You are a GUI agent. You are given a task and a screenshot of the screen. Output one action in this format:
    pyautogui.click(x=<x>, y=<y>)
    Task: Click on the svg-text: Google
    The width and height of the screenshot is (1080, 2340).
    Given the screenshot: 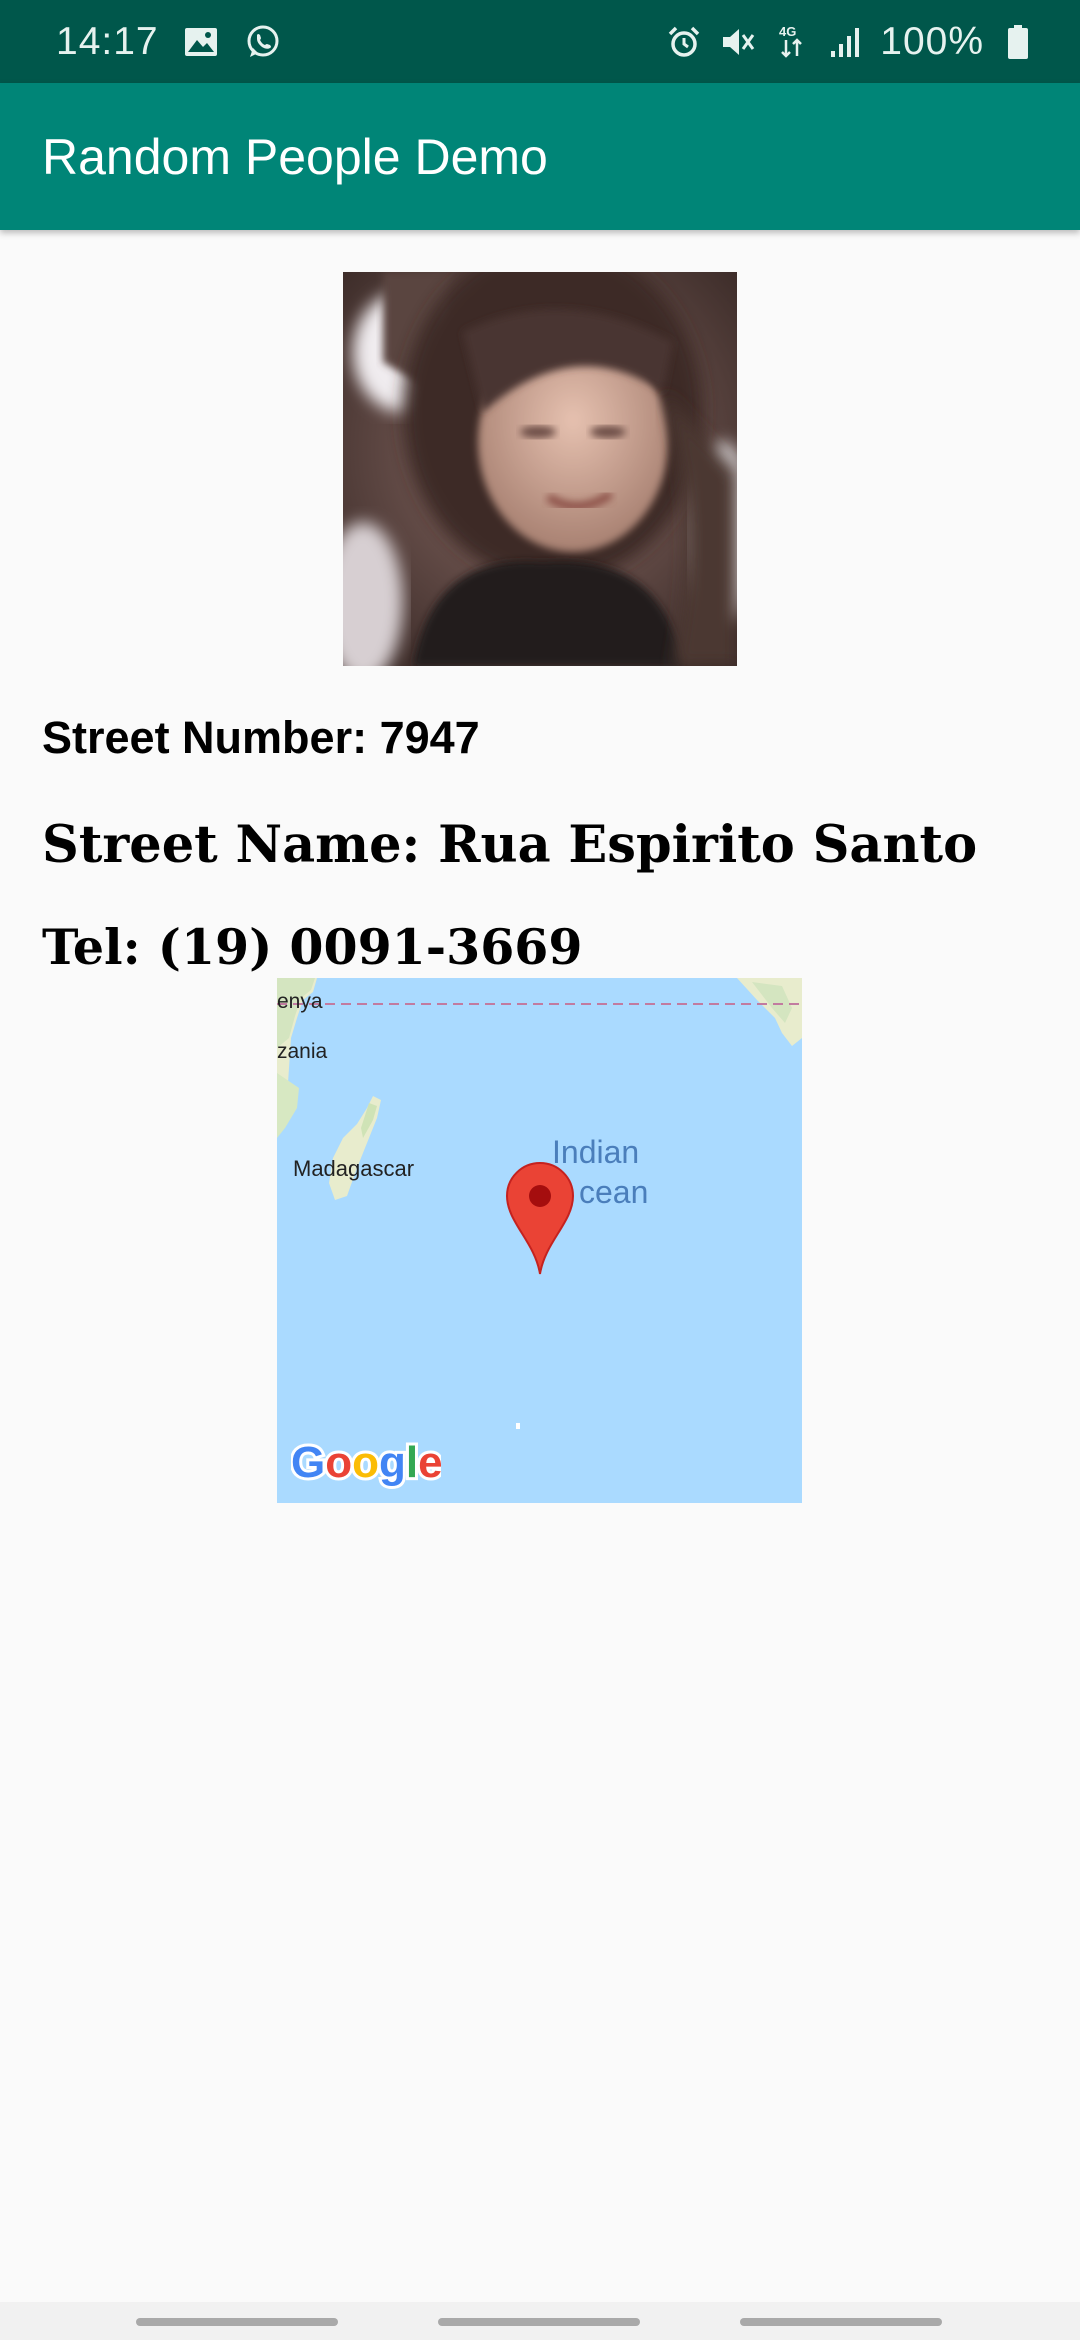 What is the action you would take?
    pyautogui.click(x=366, y=1462)
    